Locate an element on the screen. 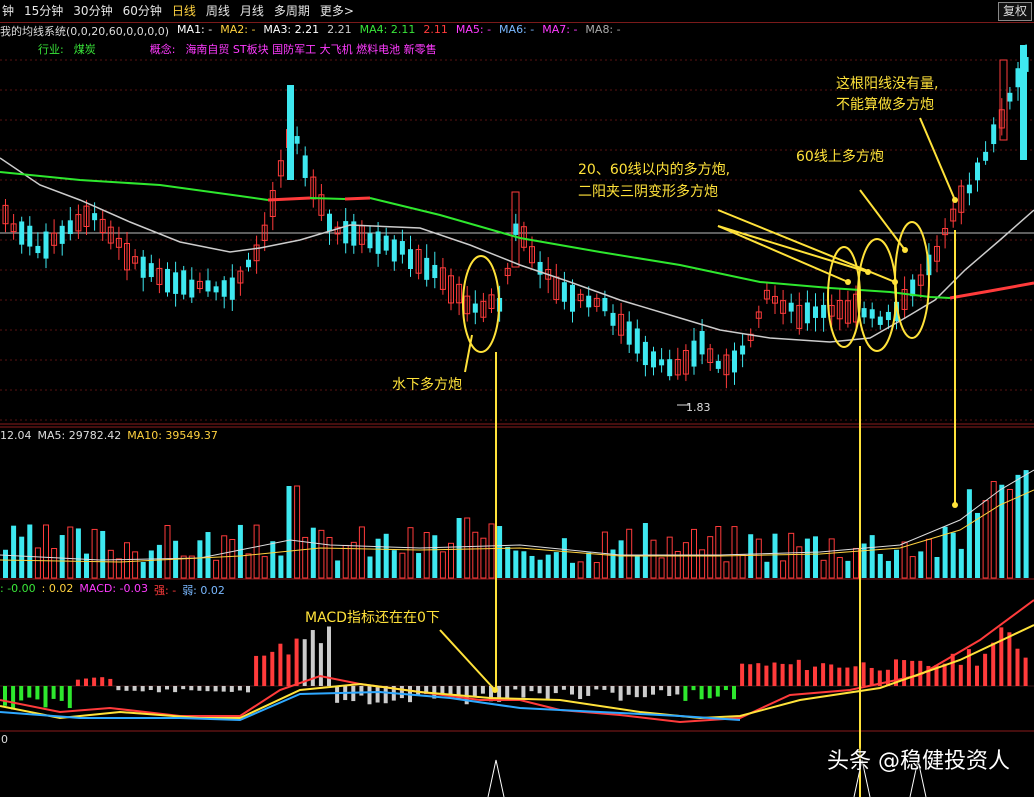  ma-system-label: 我的均线系统(0,0,20,60,0,0,0,0) is located at coordinates (85, 31).